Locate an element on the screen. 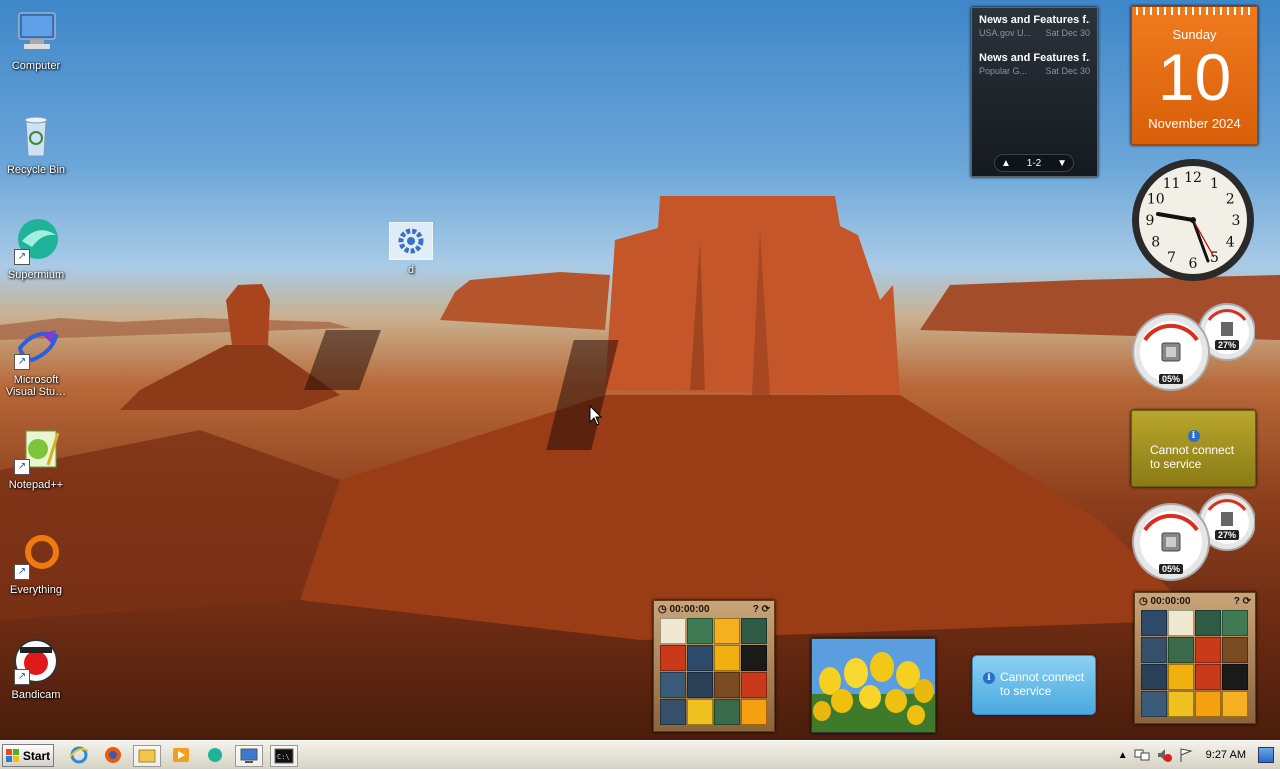  notepad-plus-plus-icon: ↗ is located at coordinates (36, 451).